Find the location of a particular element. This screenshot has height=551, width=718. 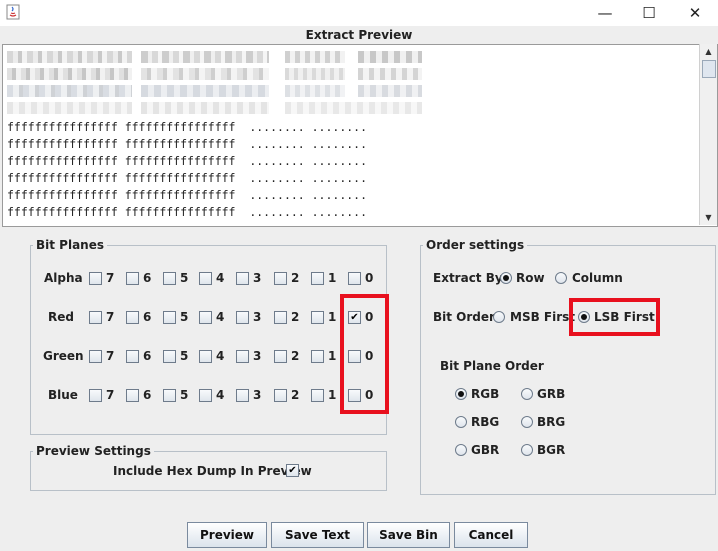

red-bit-7-label: 7 is located at coordinates (110, 317).